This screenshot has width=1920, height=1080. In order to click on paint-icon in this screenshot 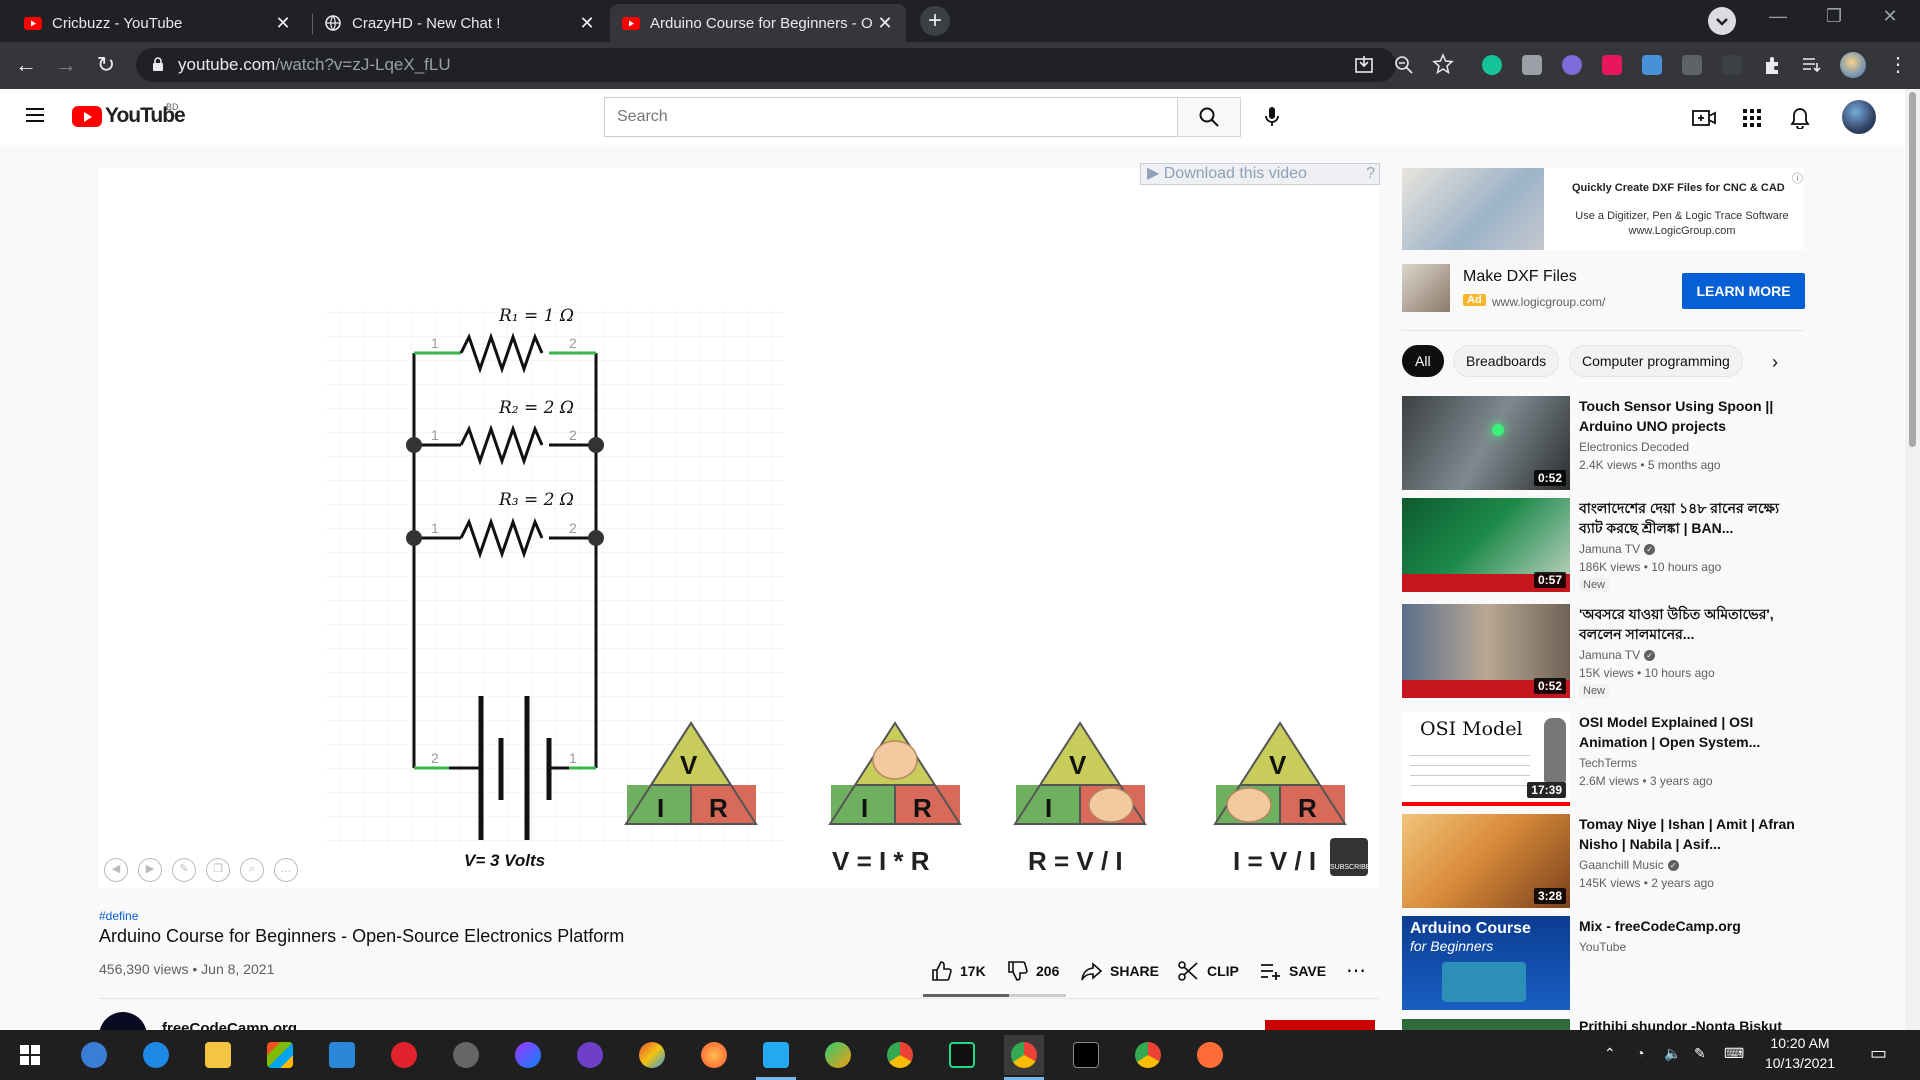, I will do `click(652, 1055)`.